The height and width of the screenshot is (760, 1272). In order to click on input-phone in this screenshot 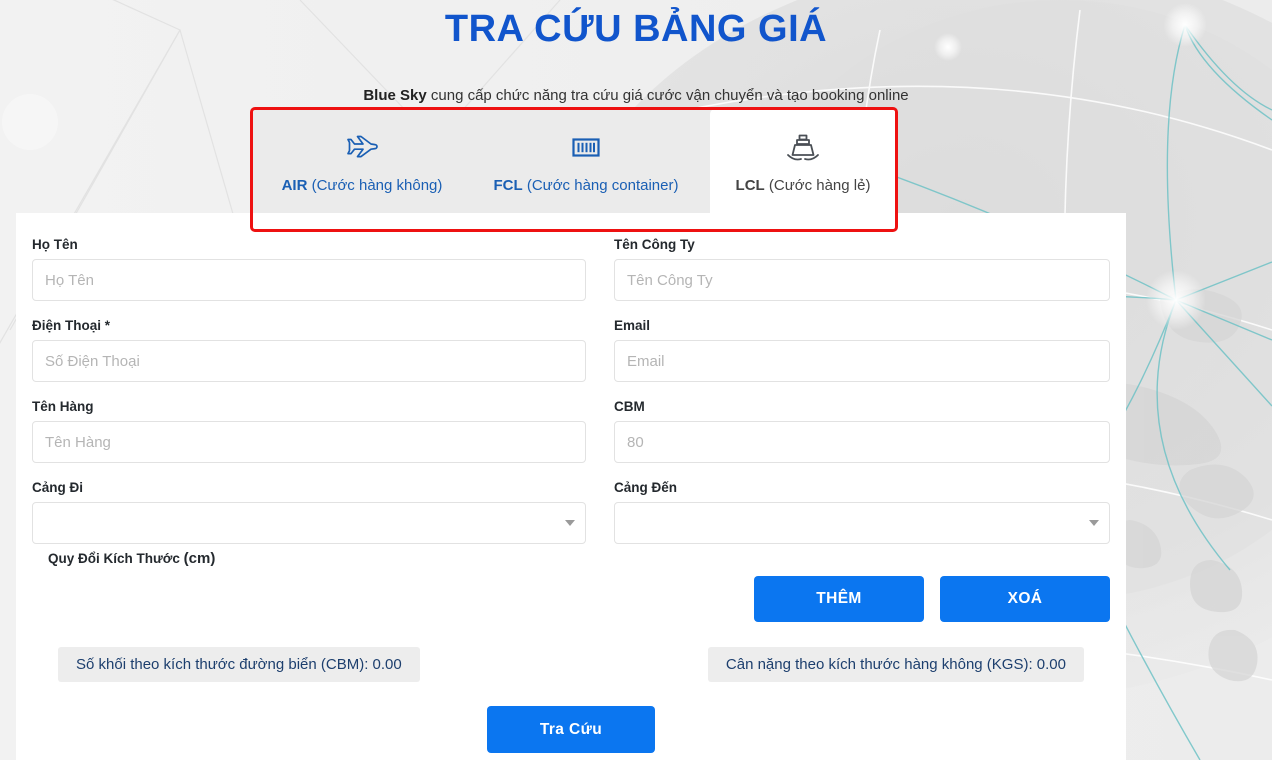, I will do `click(309, 361)`.